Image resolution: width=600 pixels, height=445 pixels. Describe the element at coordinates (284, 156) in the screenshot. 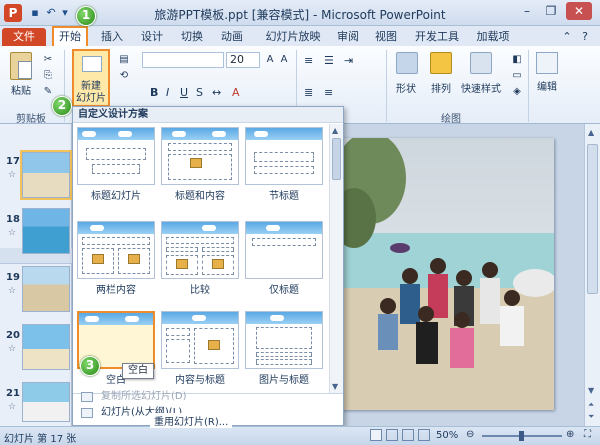

I see `layout-section-header` at that location.